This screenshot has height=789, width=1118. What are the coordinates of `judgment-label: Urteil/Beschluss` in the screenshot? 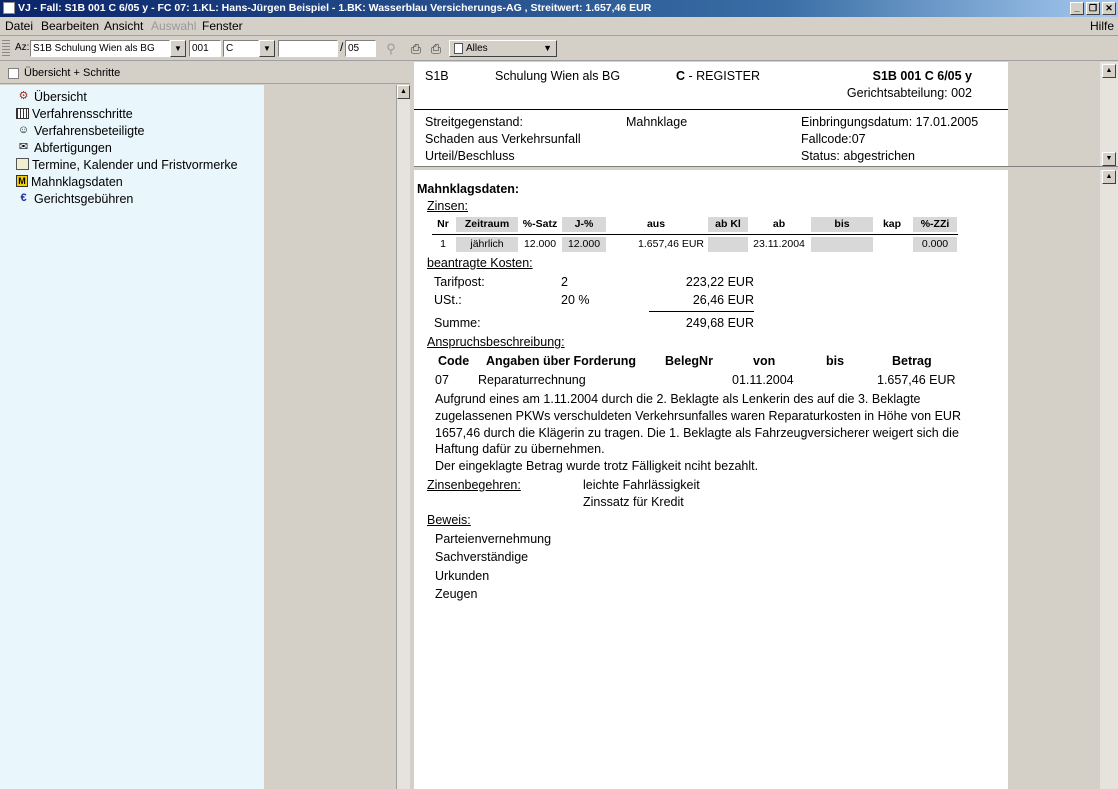 It's located at (470, 156).